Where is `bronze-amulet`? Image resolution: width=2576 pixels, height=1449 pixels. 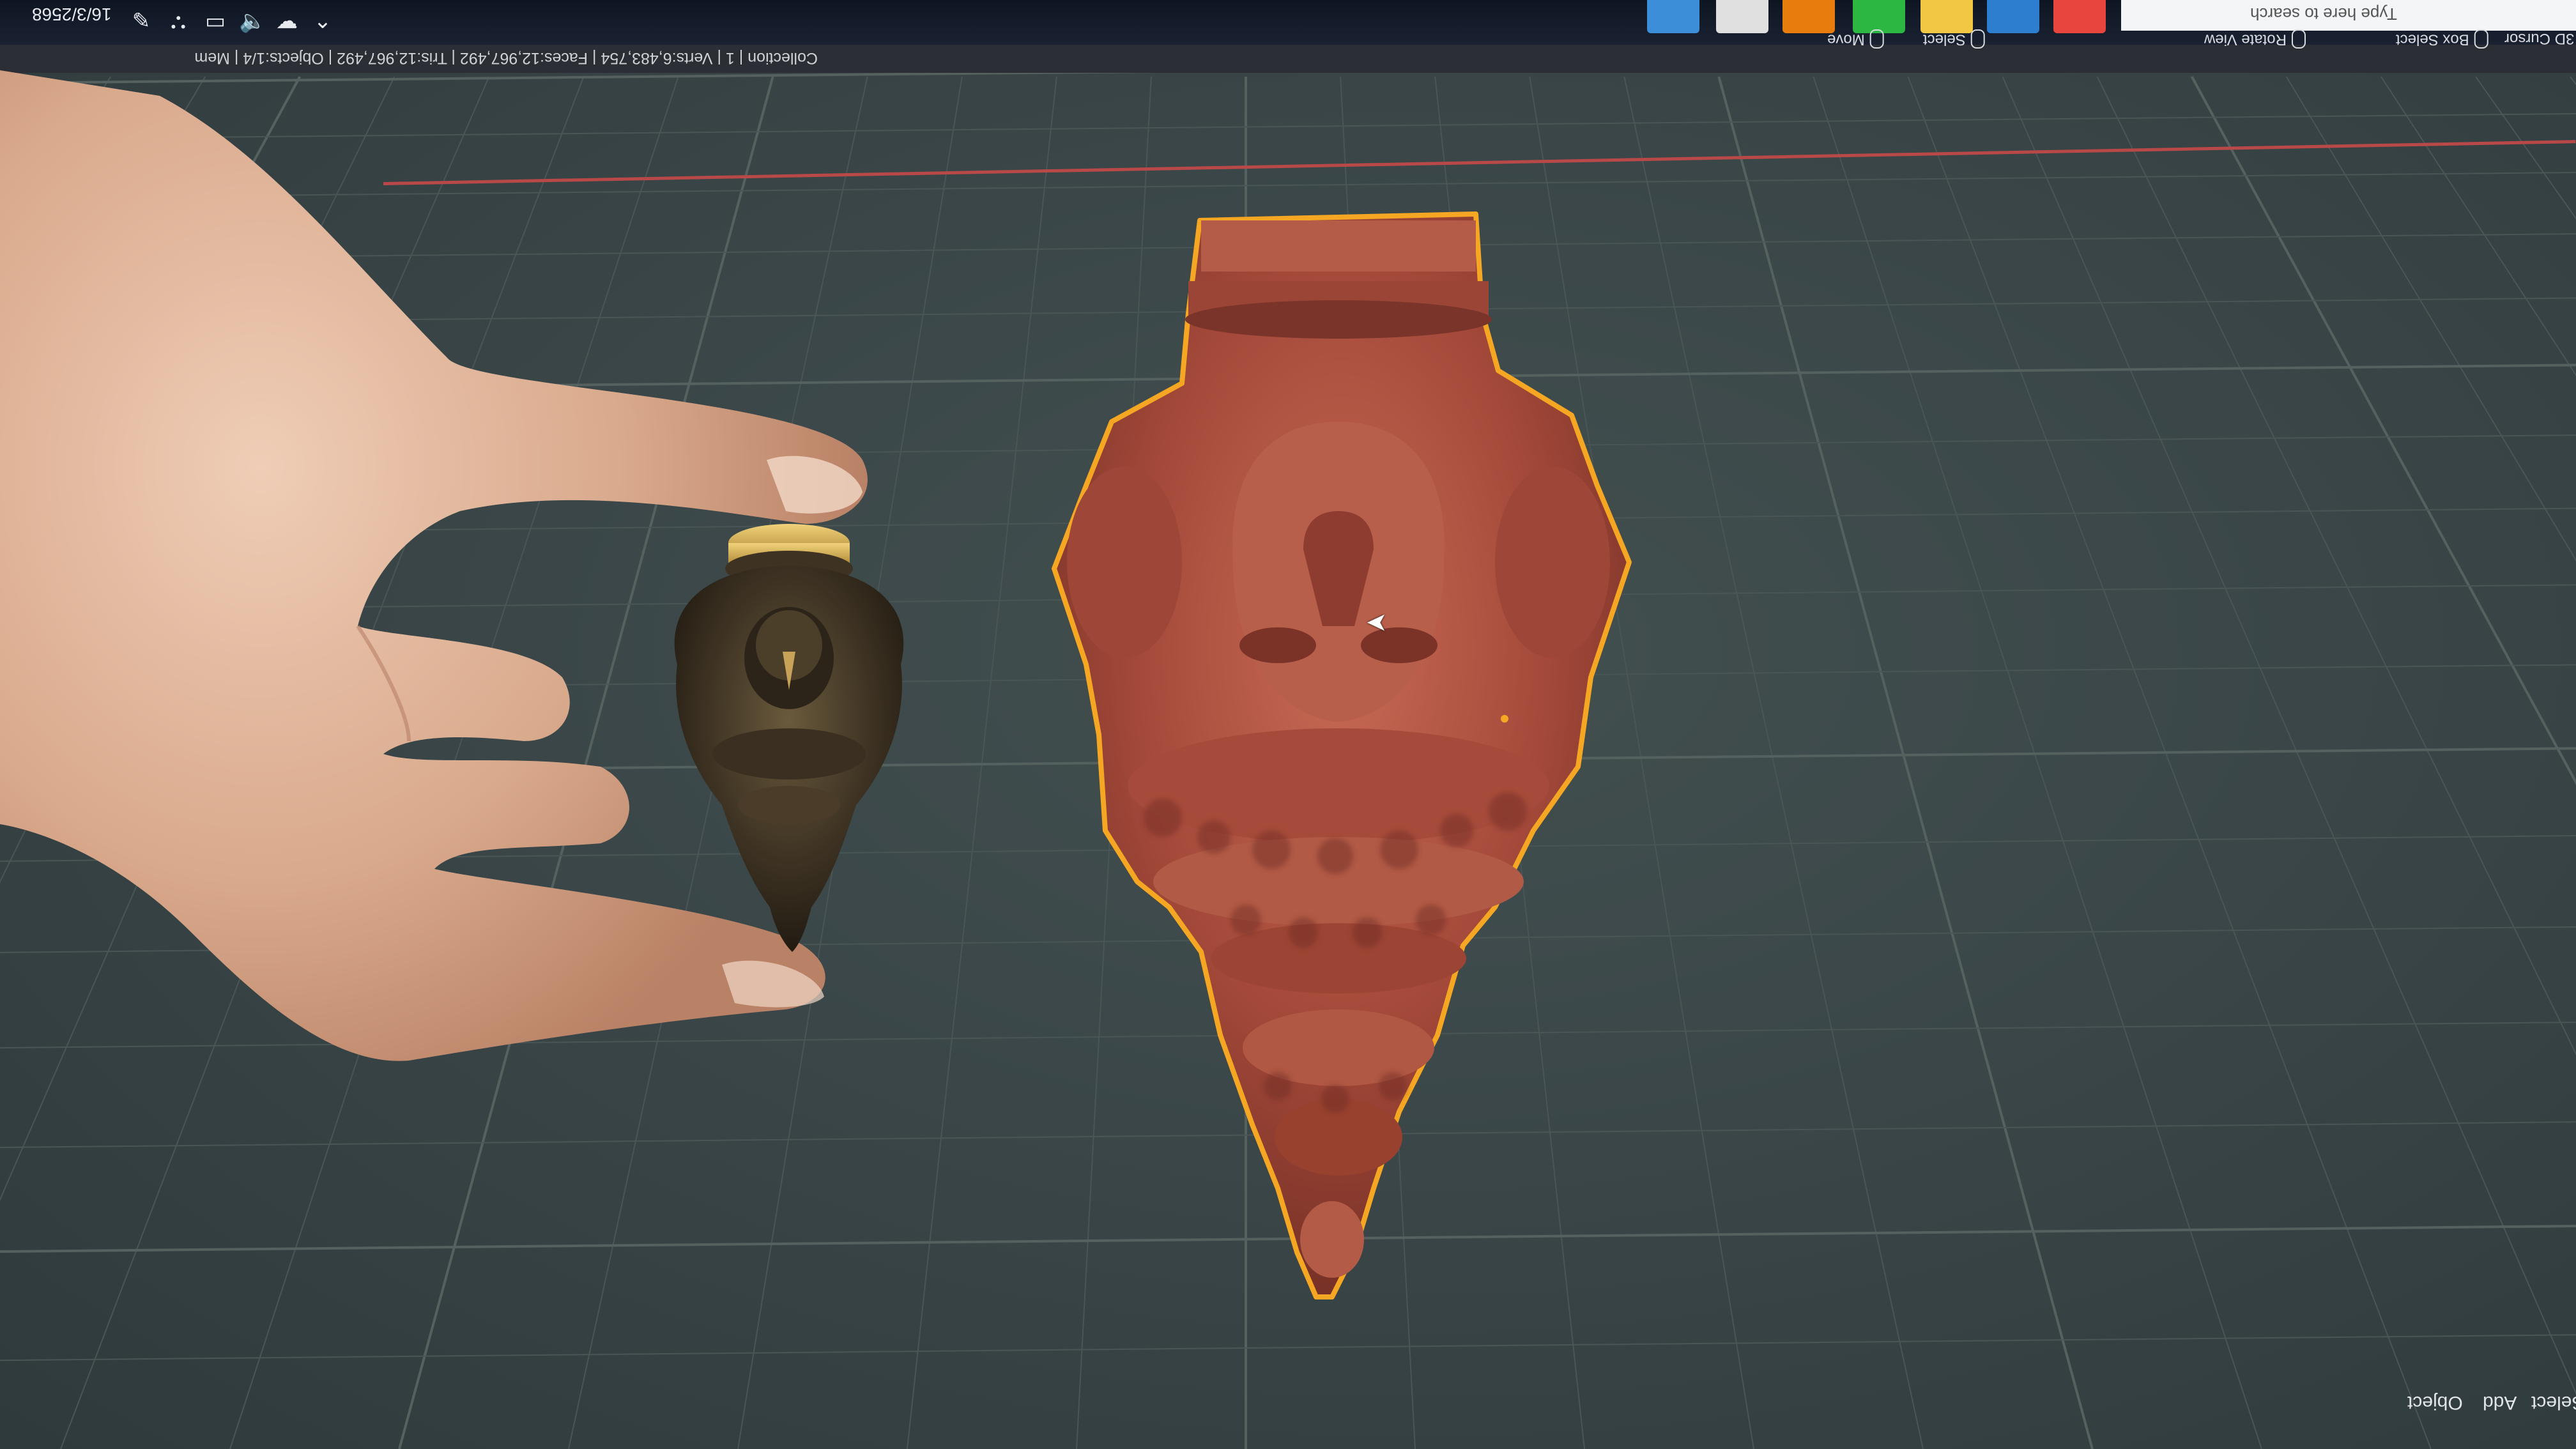
bronze-amulet is located at coordinates (789, 738).